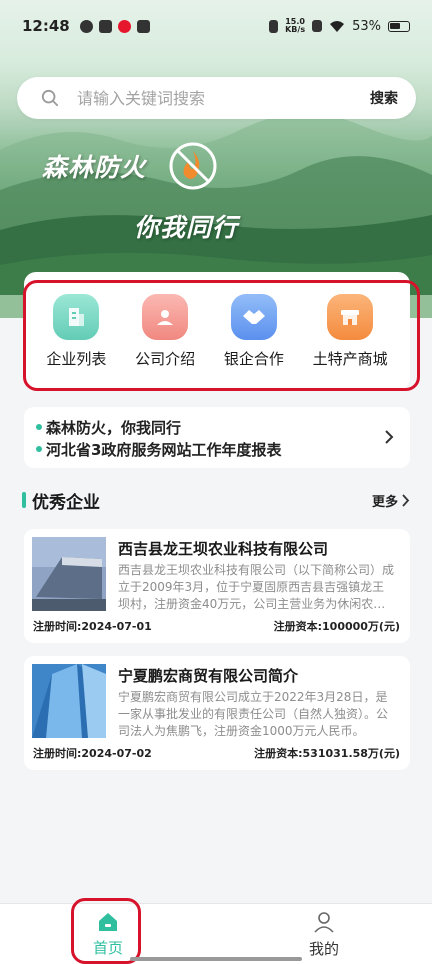 The height and width of the screenshot is (964, 432). What do you see at coordinates (295, 25) in the screenshot?
I see `net-speed: 15.0 KB/s` at bounding box center [295, 25].